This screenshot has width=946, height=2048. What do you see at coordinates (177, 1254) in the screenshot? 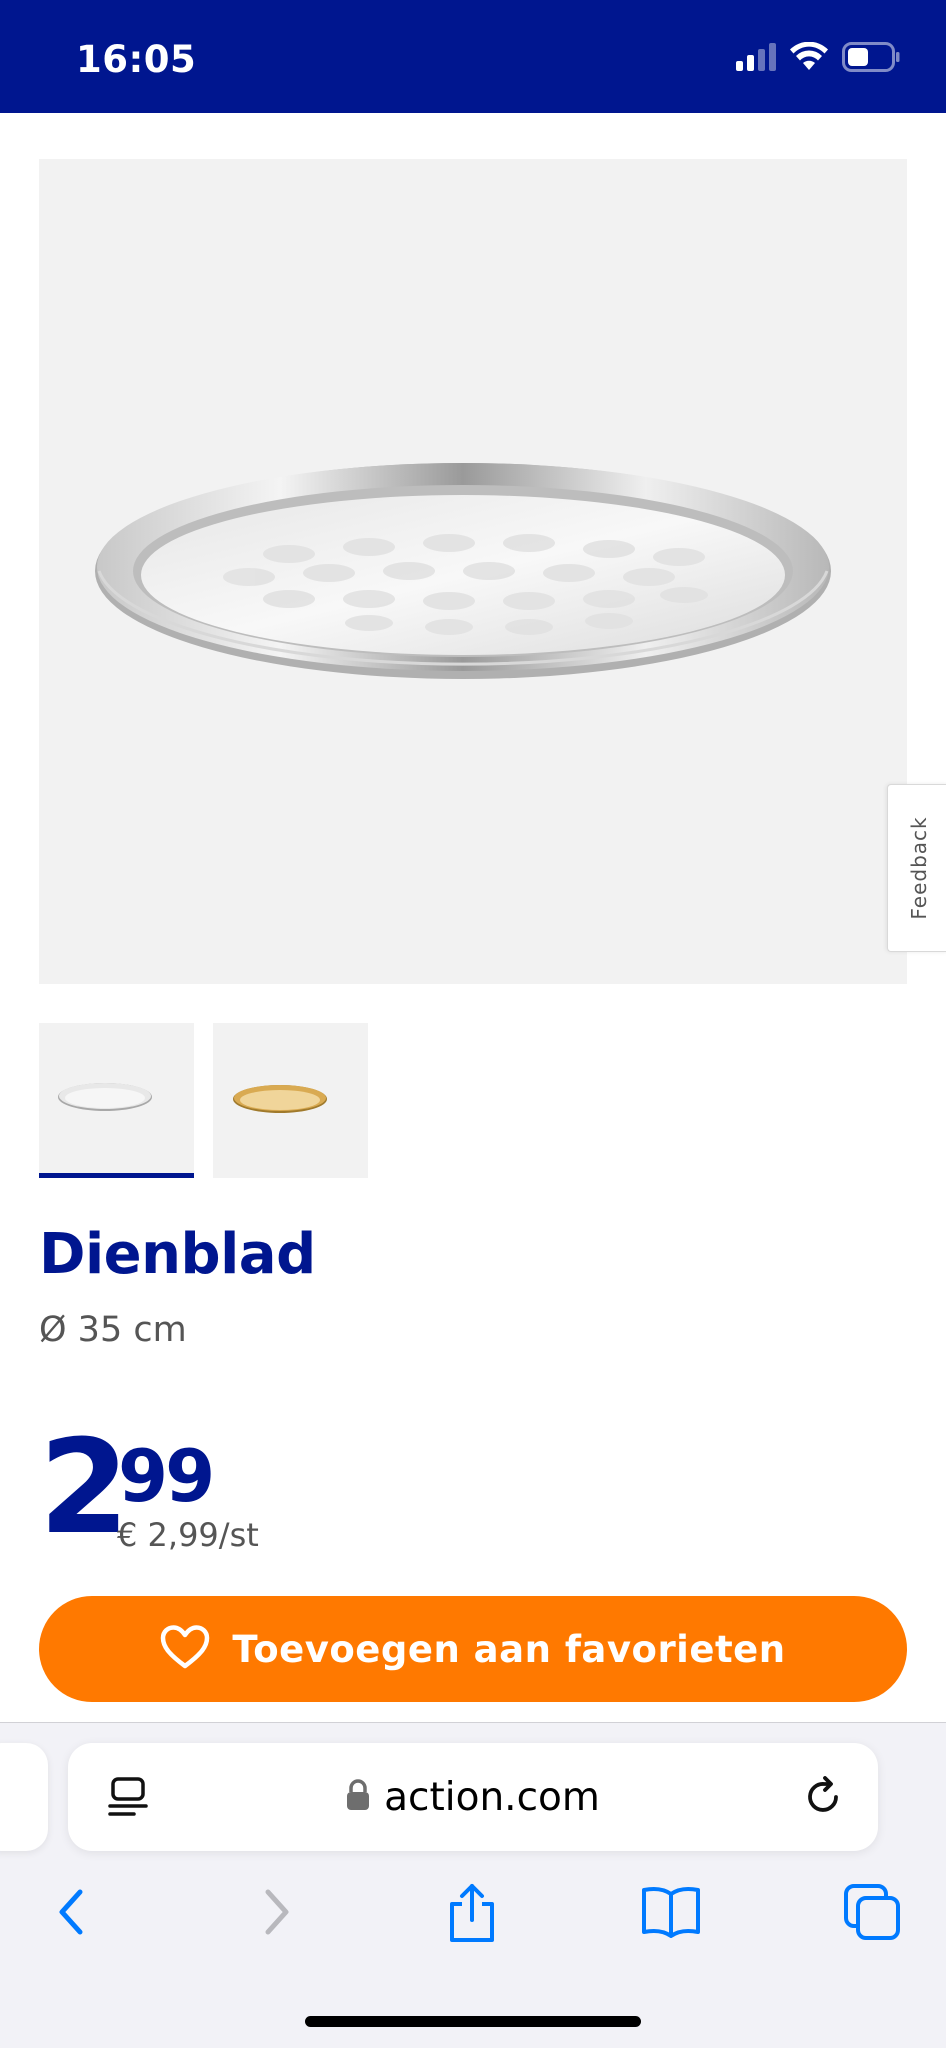
I see `product-title: Dienblad` at bounding box center [177, 1254].